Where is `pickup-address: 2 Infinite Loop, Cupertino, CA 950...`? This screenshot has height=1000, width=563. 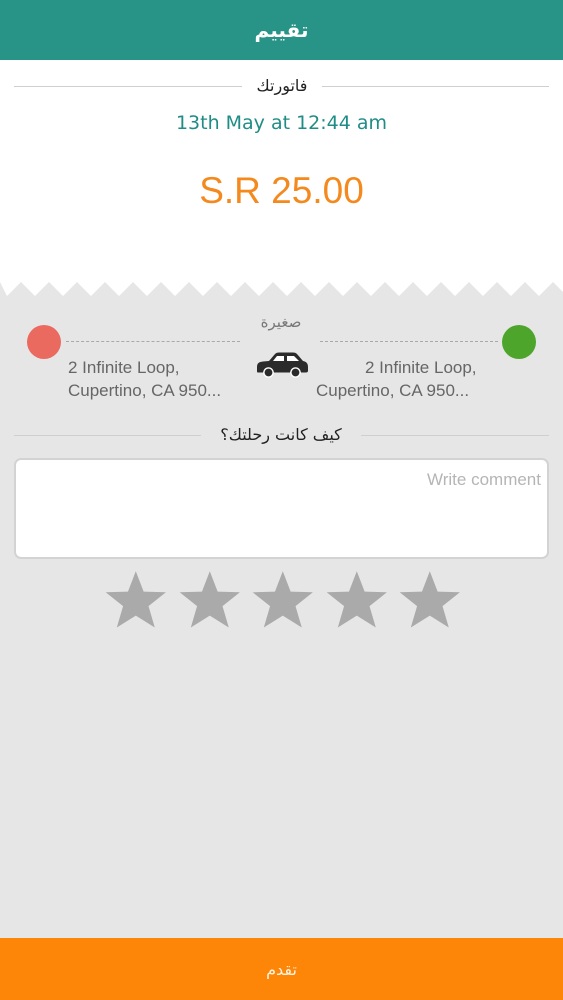
pickup-address: 2 Infinite Loop, Cupertino, CA 950... is located at coordinates (144, 379).